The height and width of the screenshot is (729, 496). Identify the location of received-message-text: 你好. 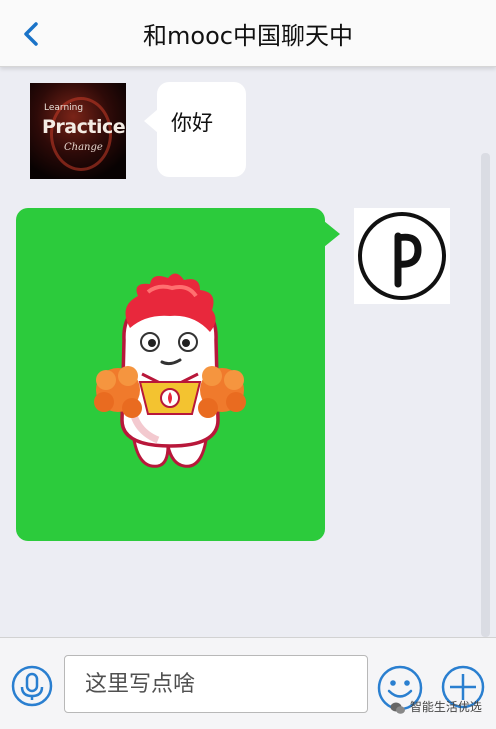
(192, 123).